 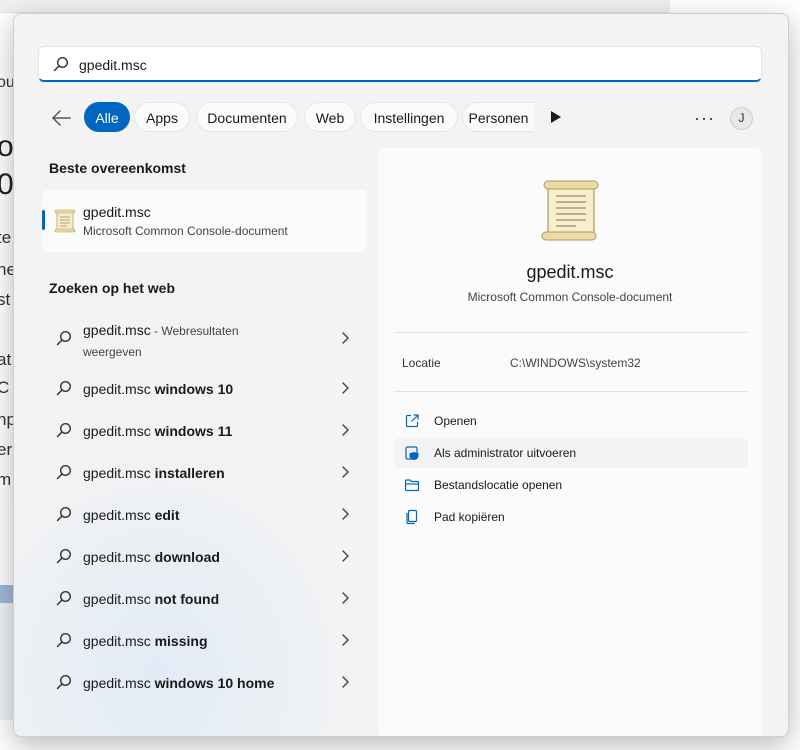 I want to click on tab-apps: Apps, so click(x=162, y=117).